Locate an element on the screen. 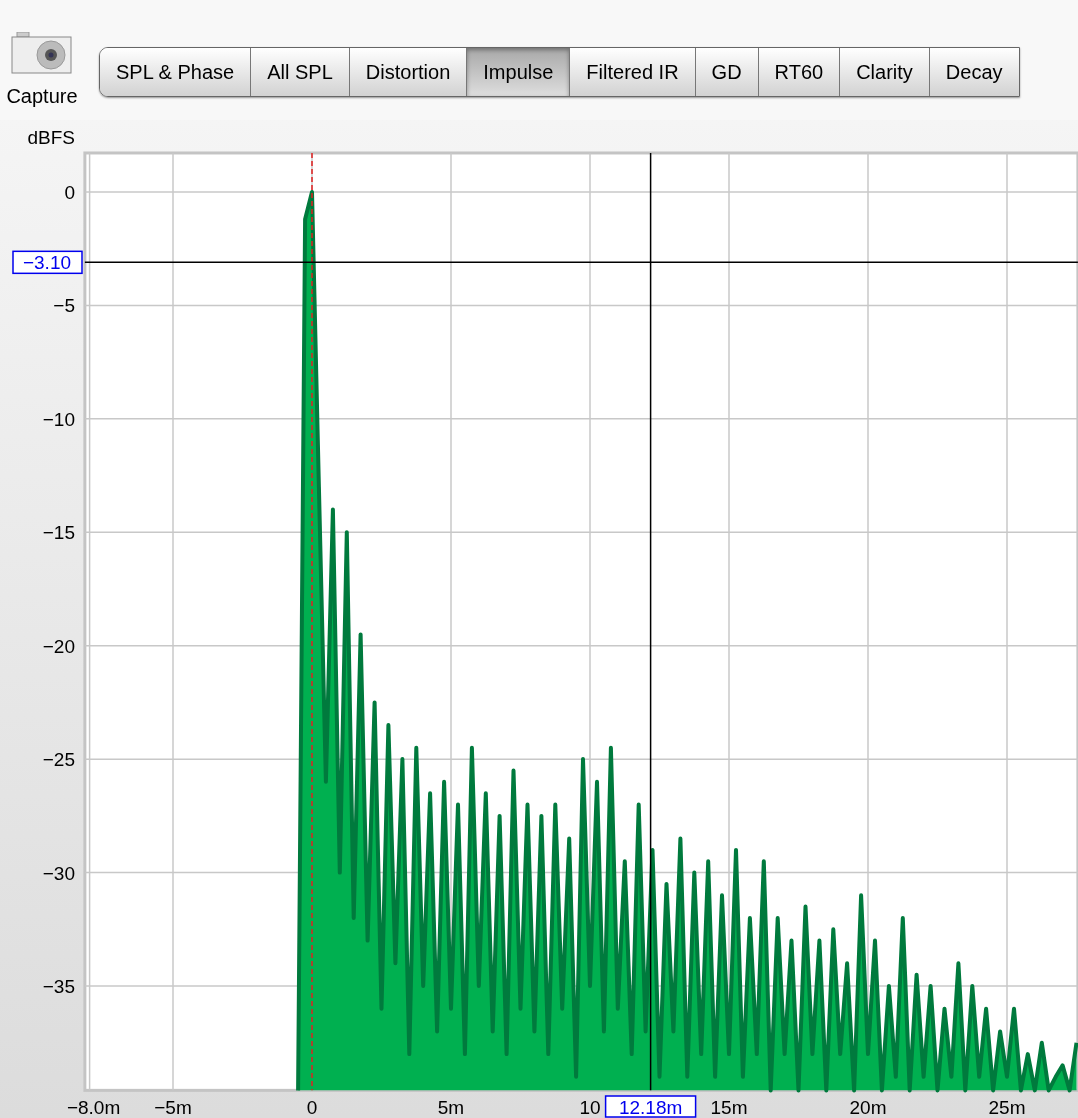 The width and height of the screenshot is (1078, 1118). y-tick-label: −5 is located at coordinates (64, 306).